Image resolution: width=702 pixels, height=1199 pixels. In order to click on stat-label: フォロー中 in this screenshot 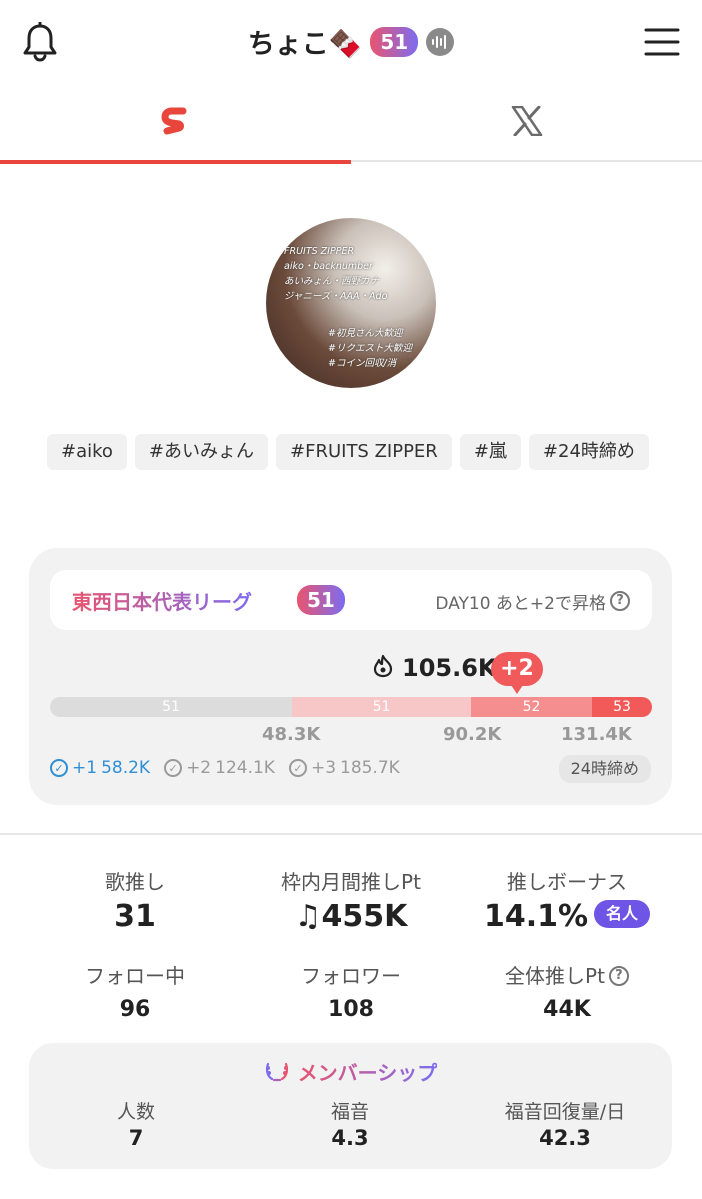, I will do `click(135, 976)`.